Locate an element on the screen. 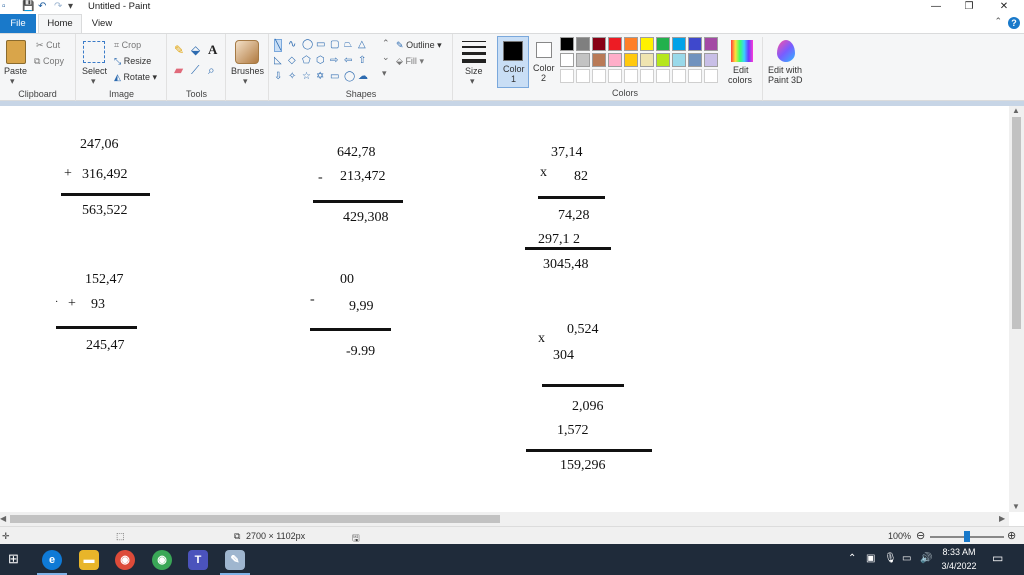  curve-shape-icon: ∿ is located at coordinates (292, 44).